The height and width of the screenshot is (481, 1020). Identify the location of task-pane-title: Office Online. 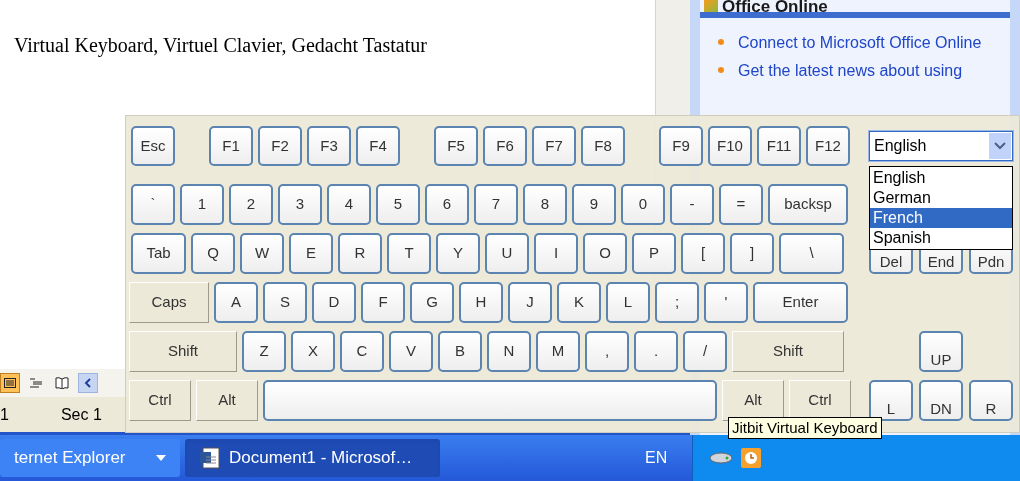
(775, 7).